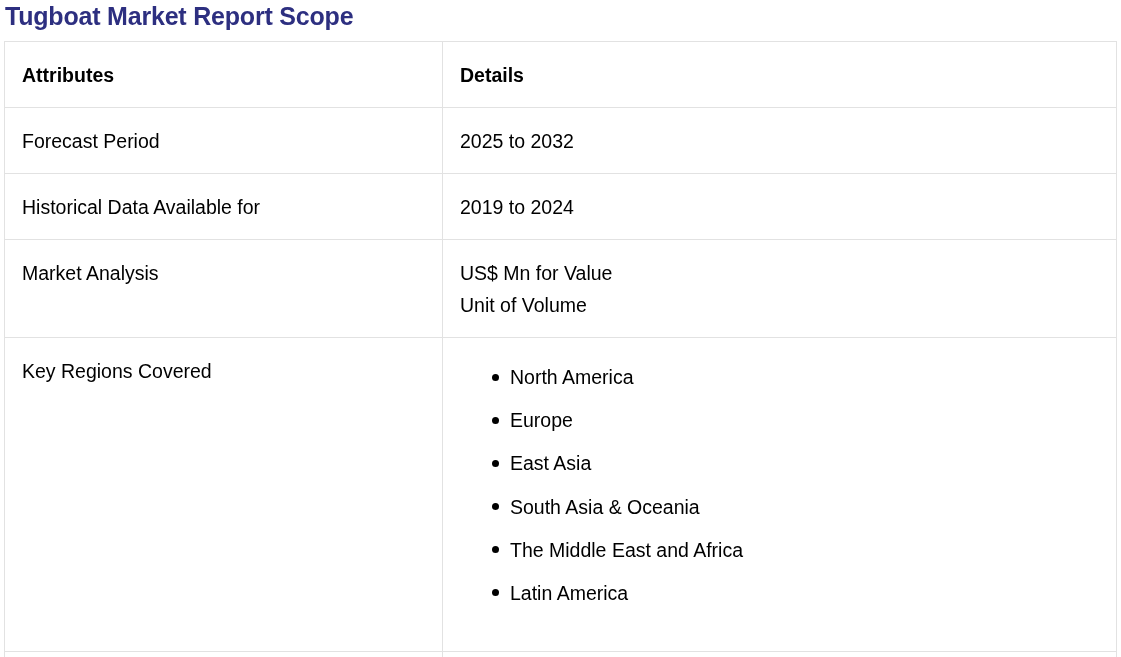 The image size is (1121, 657). What do you see at coordinates (224, 75) in the screenshot?
I see `column-header: Attributes` at bounding box center [224, 75].